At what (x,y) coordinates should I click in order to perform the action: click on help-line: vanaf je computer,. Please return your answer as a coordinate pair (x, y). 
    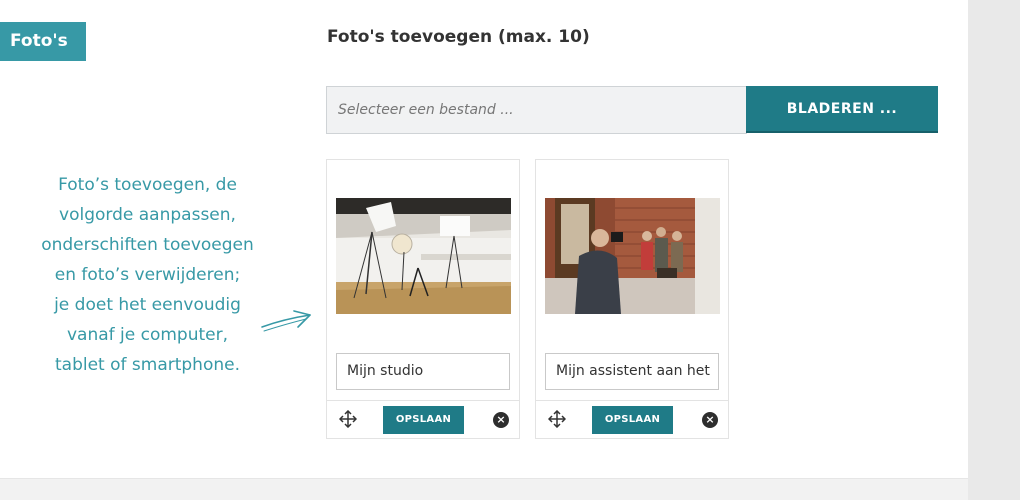
    Looking at the image, I should click on (147, 335).